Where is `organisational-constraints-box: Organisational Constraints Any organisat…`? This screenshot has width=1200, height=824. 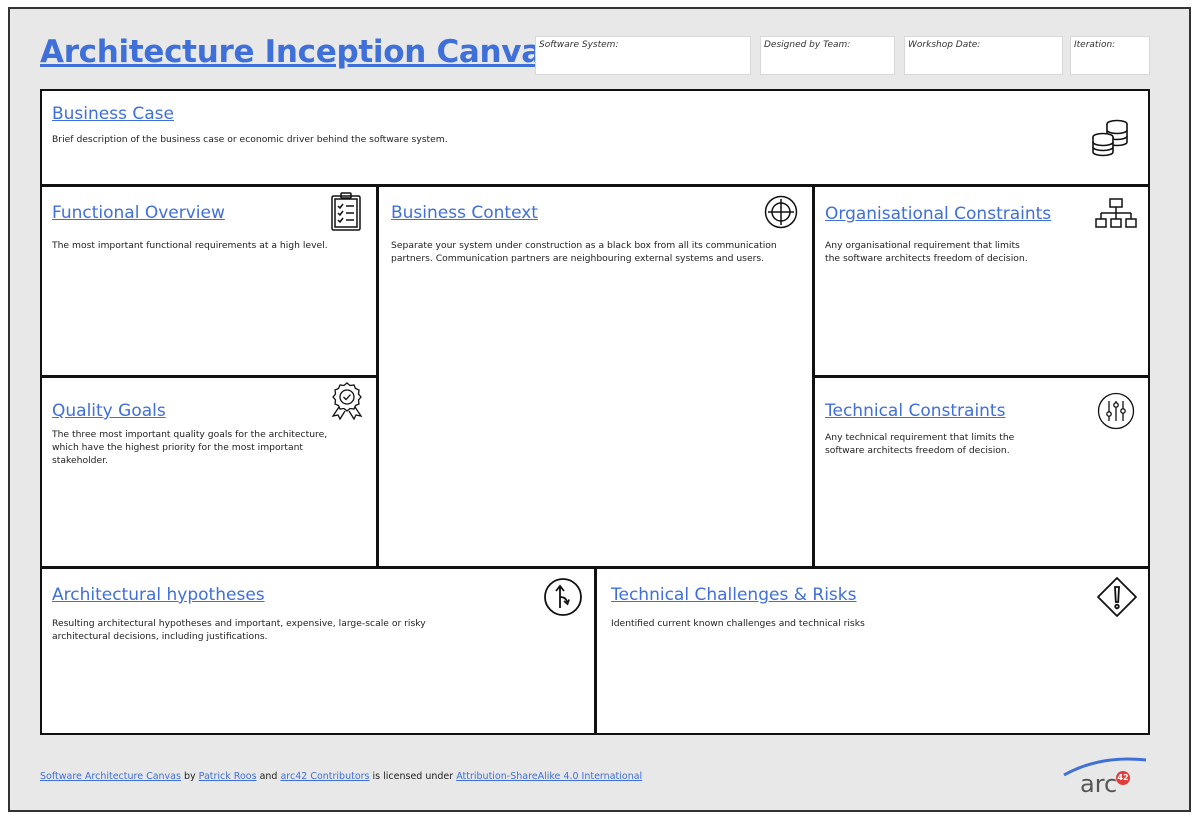 organisational-constraints-box: Organisational Constraints Any organisat… is located at coordinates (981, 281).